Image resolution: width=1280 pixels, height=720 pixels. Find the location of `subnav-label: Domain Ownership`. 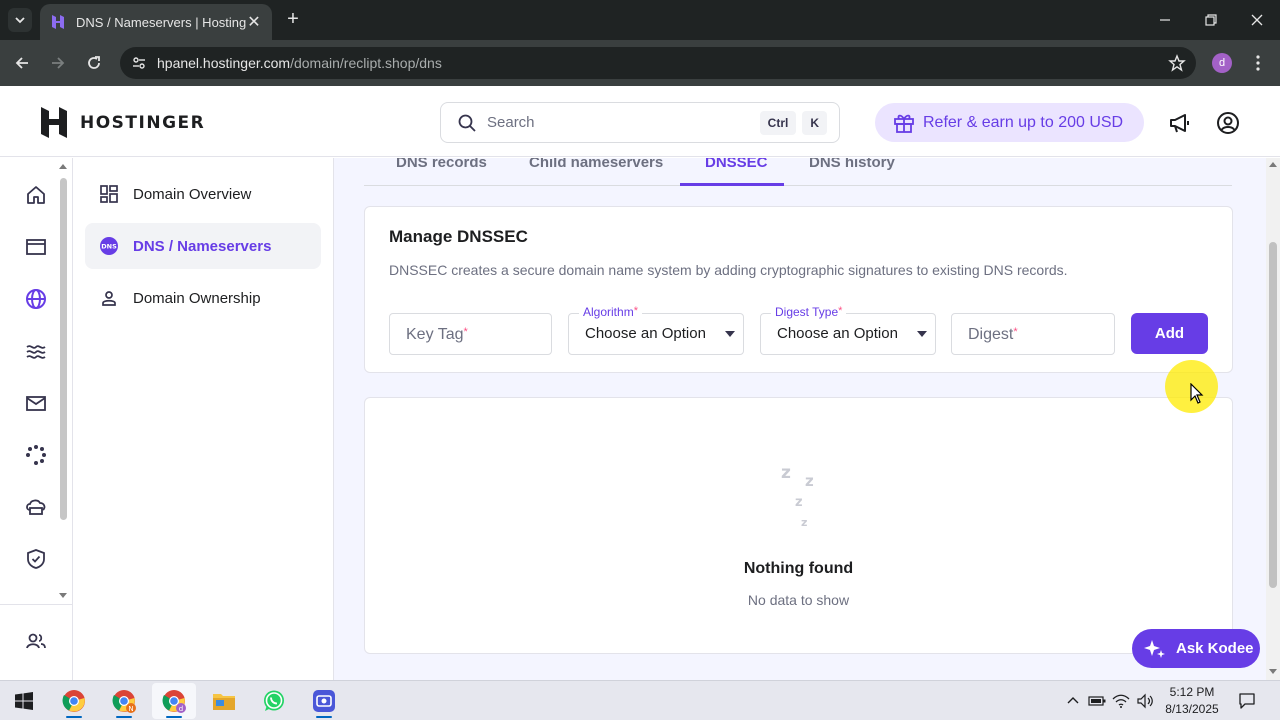

subnav-label: Domain Ownership is located at coordinates (197, 298).